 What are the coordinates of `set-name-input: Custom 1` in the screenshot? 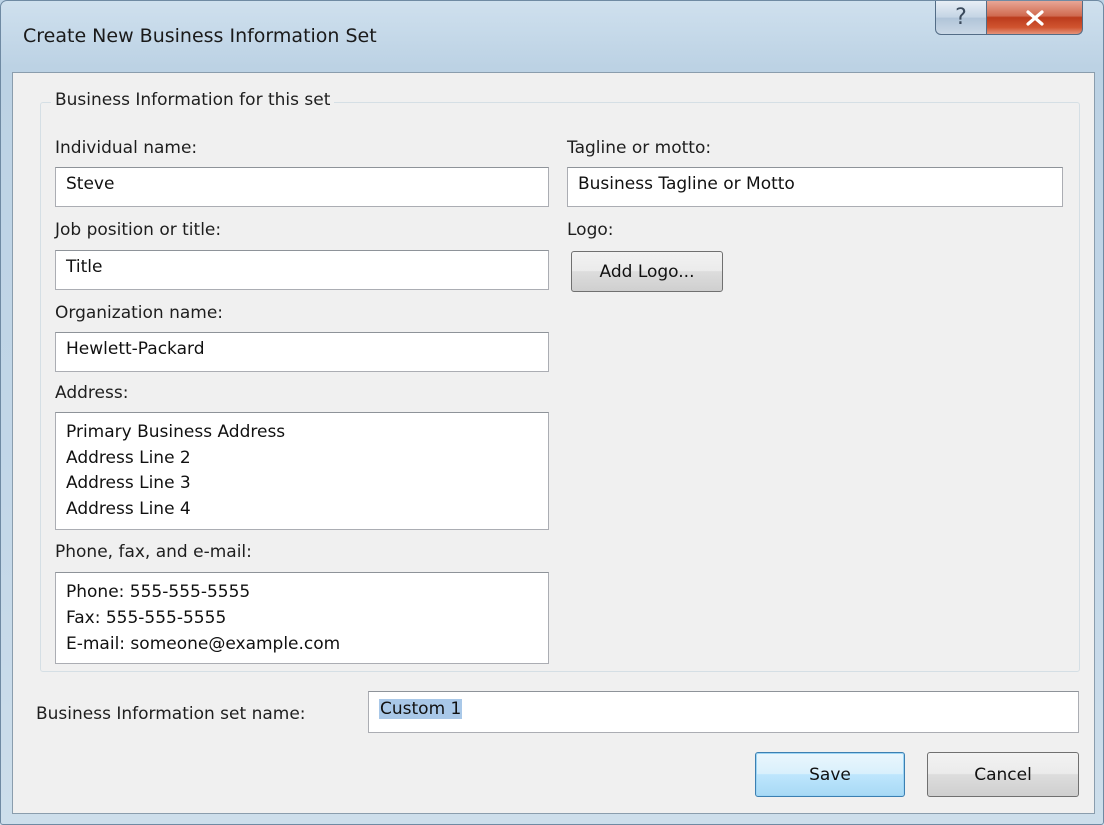 It's located at (723, 712).